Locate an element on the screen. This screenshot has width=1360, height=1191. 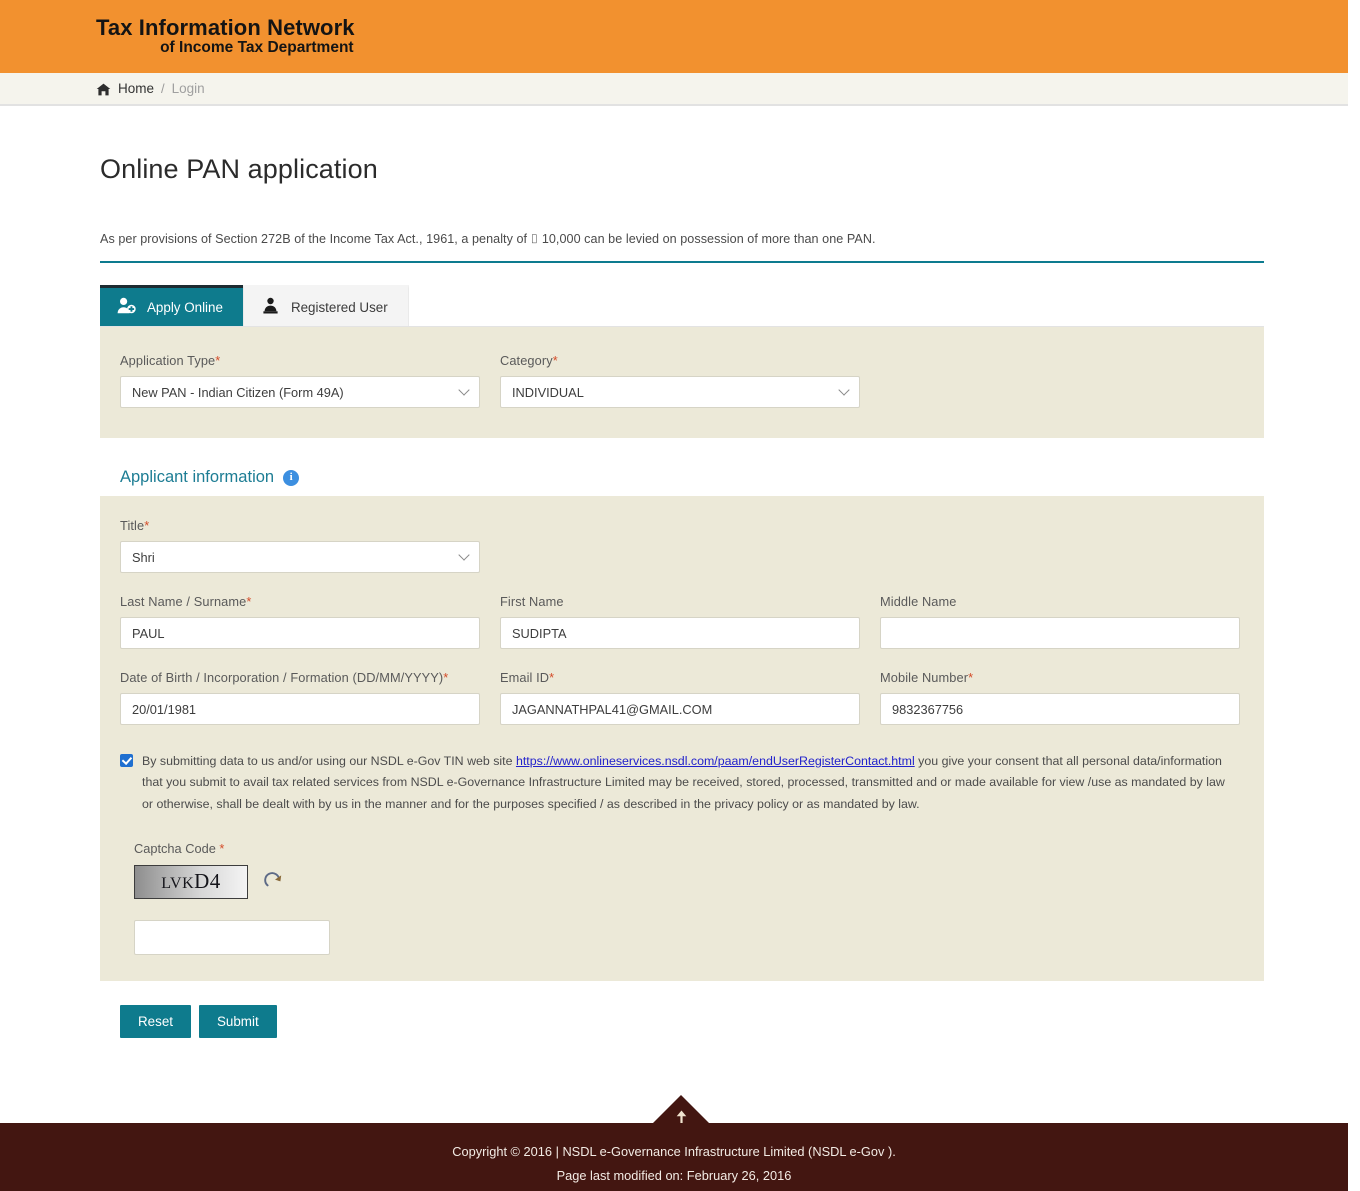
mobile-field: Mobile Number* is located at coordinates (1060, 697).